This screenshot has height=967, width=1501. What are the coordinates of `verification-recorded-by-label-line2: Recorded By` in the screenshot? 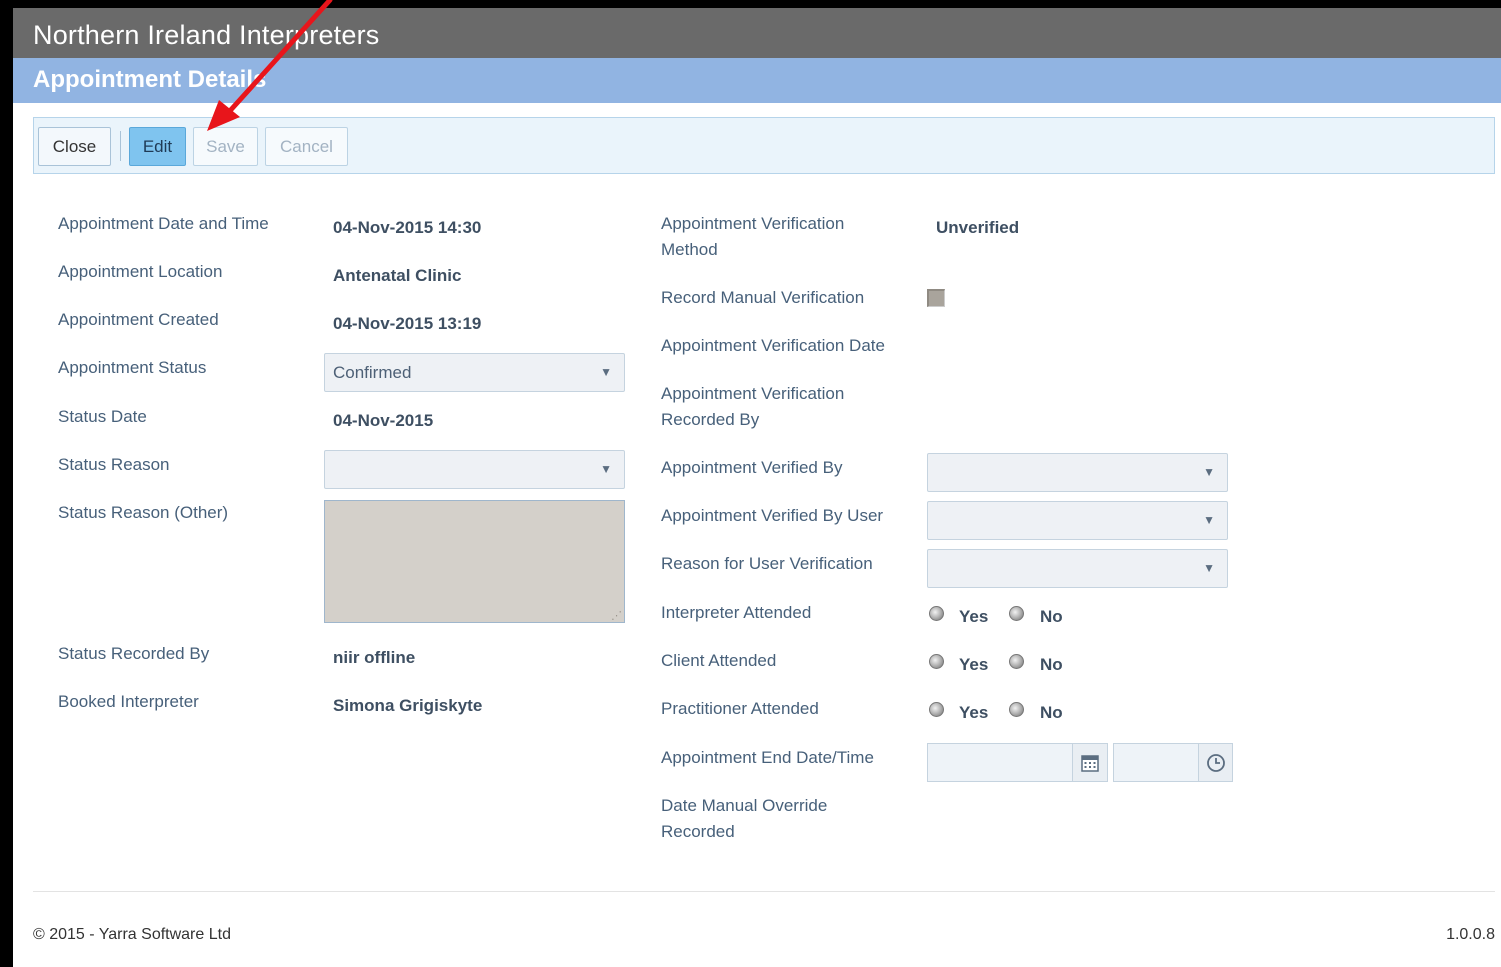 It's located at (710, 419).